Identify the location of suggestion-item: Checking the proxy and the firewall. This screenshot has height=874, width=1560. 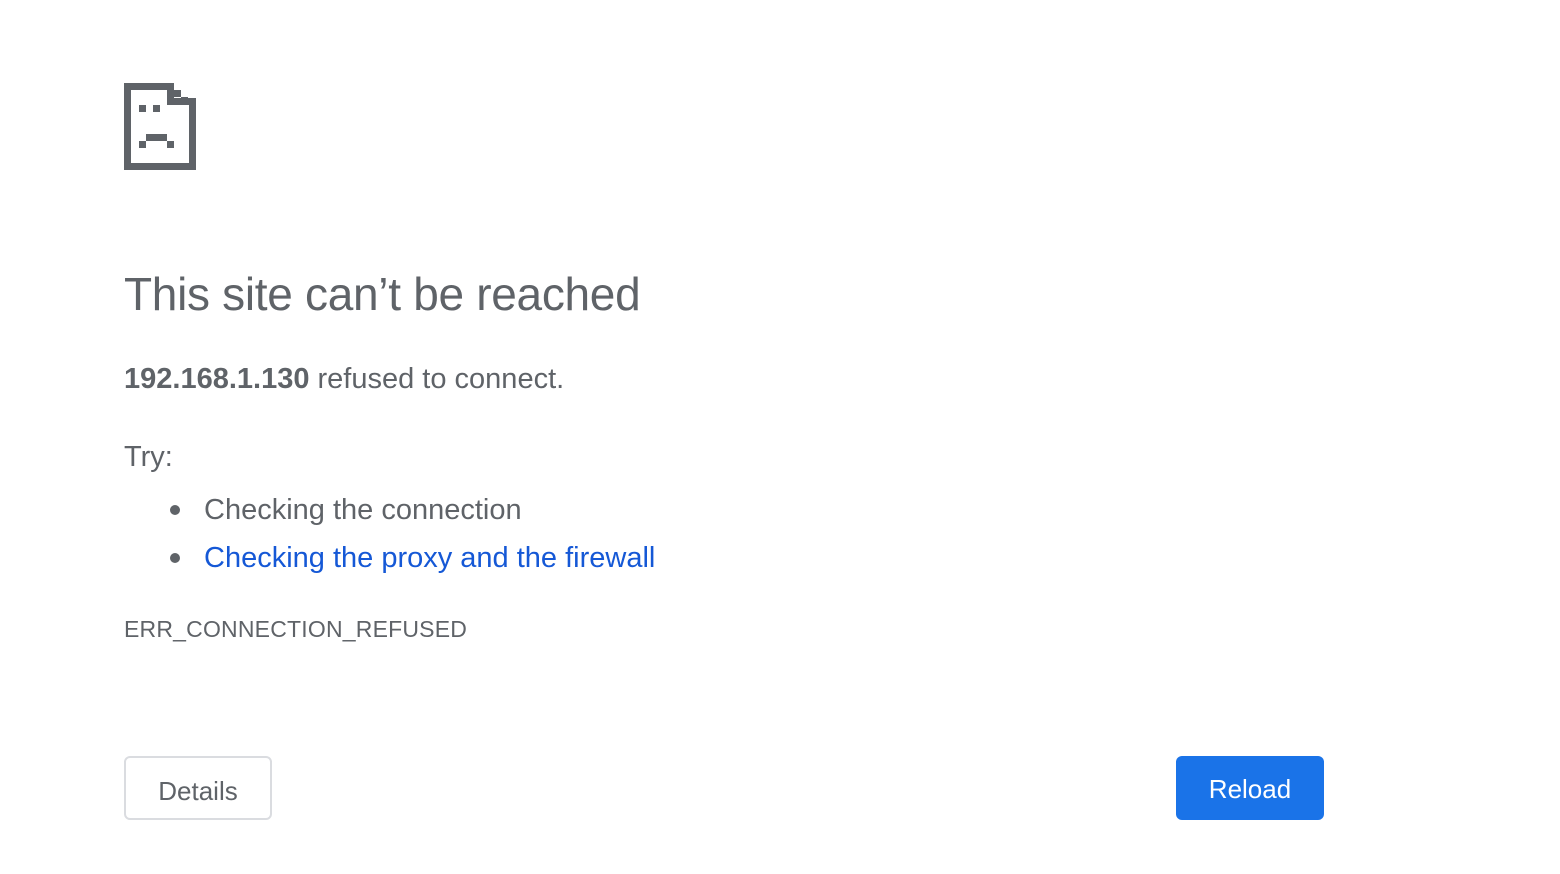
(389, 558).